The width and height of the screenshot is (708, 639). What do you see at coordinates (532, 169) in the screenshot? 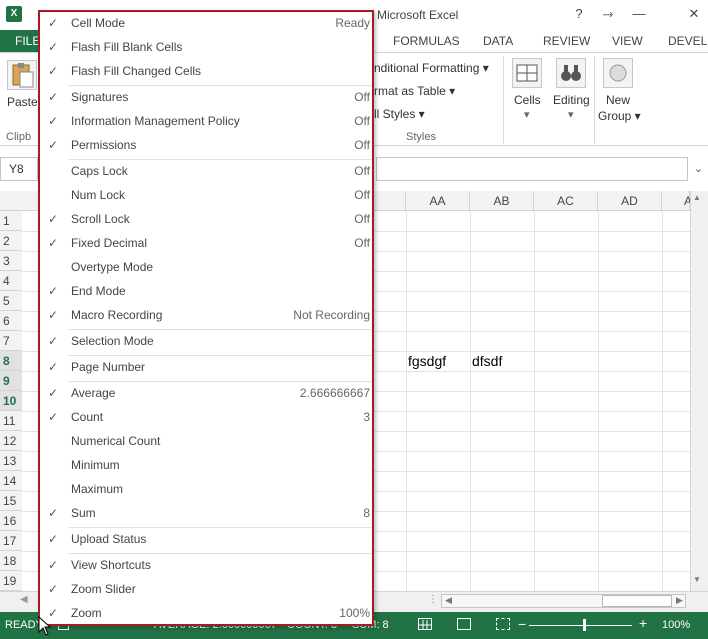
I see `formula-input` at bounding box center [532, 169].